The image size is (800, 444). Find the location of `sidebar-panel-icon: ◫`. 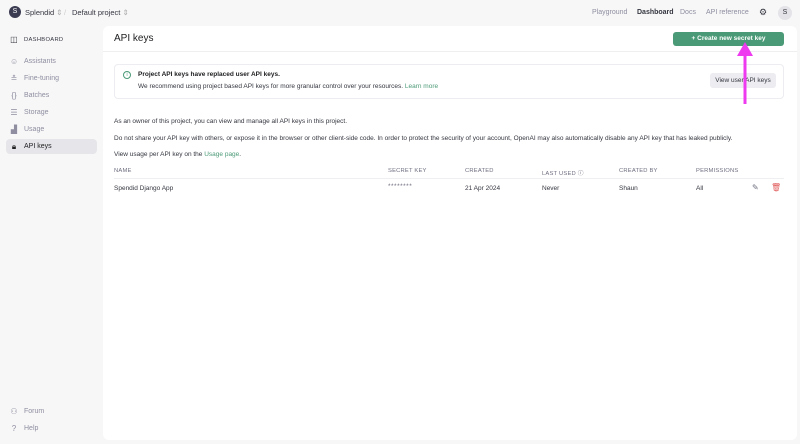

sidebar-panel-icon: ◫ is located at coordinates (14, 39).